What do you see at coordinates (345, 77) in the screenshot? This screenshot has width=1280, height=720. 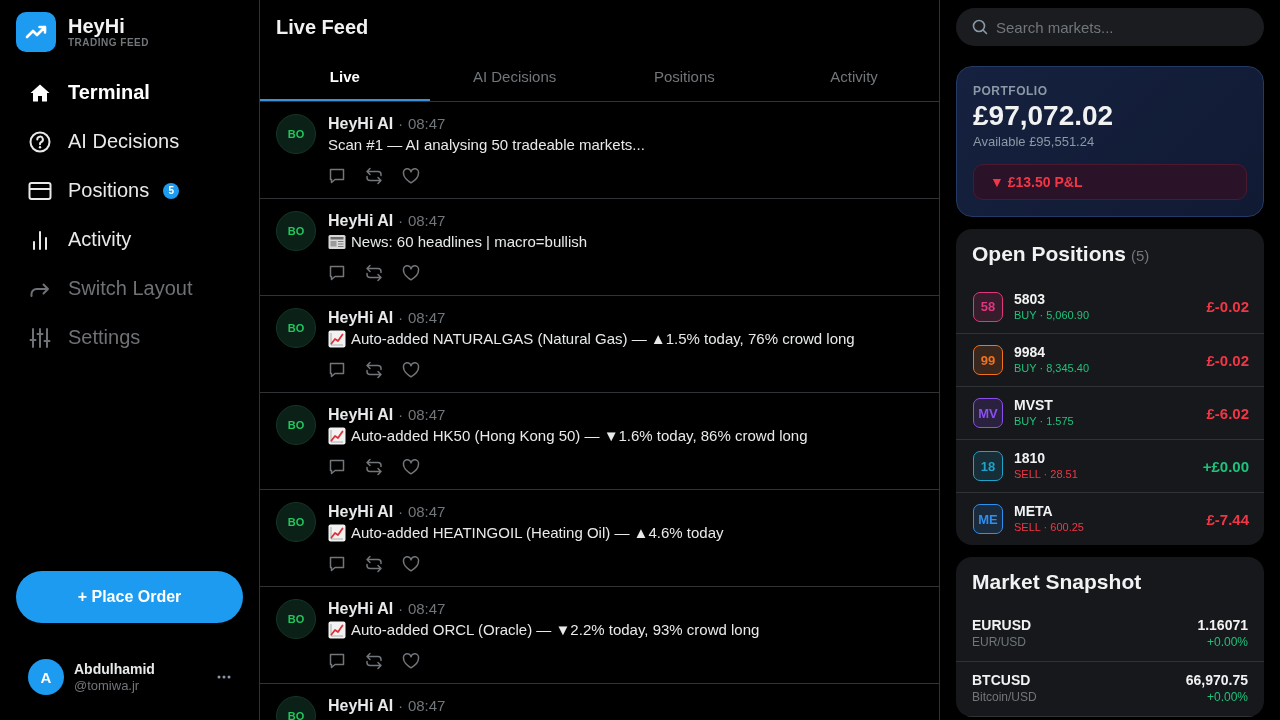 I see `feed-tab: Live` at bounding box center [345, 77].